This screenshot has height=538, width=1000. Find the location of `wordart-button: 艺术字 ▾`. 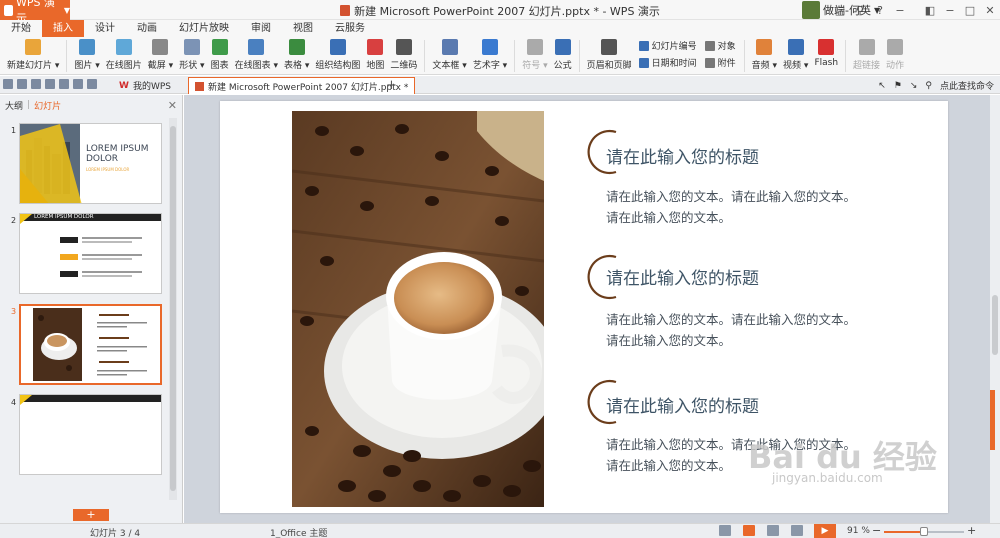

wordart-button: 艺术字 ▾ is located at coordinates (490, 54).